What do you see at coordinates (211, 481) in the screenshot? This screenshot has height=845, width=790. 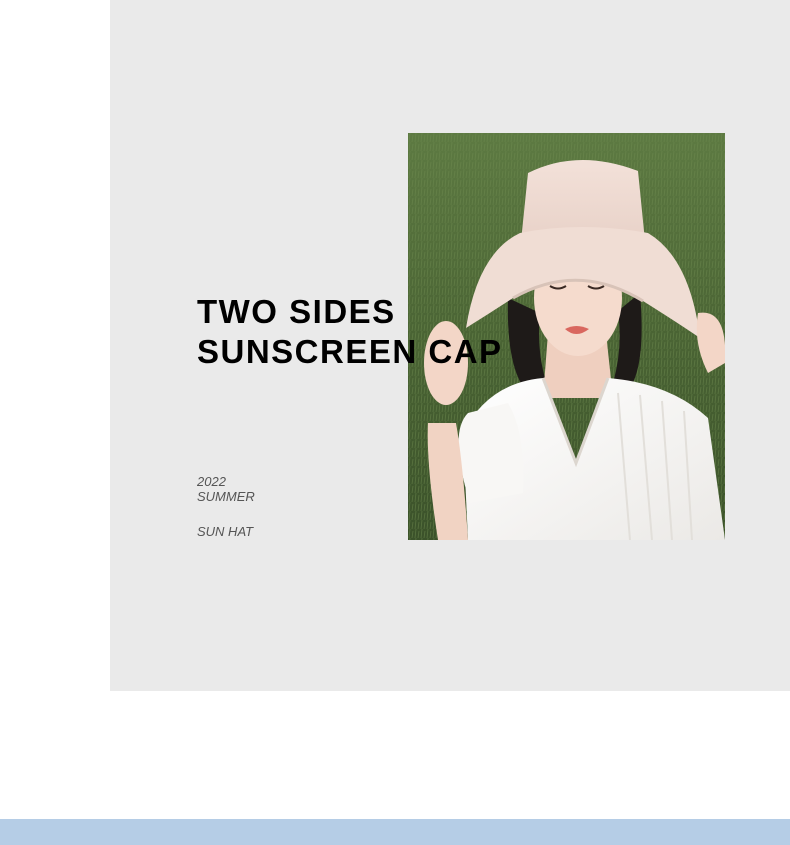 I see `collection-year: 2022` at bounding box center [211, 481].